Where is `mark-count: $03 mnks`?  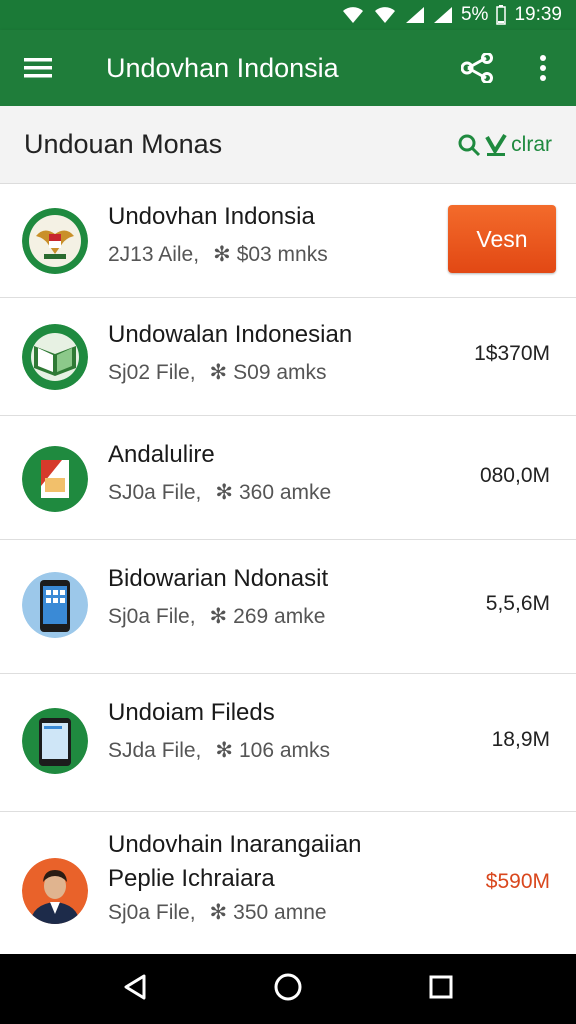 mark-count: $03 mnks is located at coordinates (282, 254).